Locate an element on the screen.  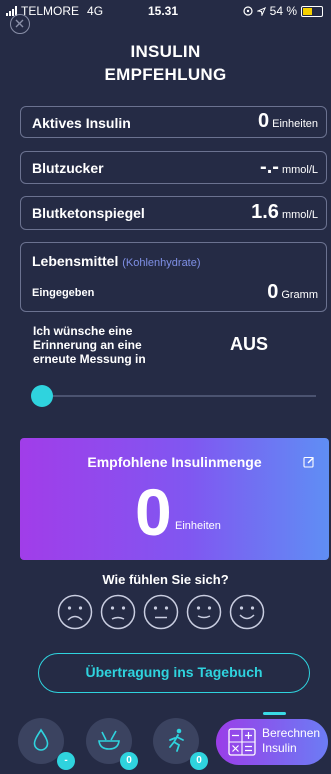
ketones-value-group: 1.6 mmol/L is located at coordinates (284, 212).